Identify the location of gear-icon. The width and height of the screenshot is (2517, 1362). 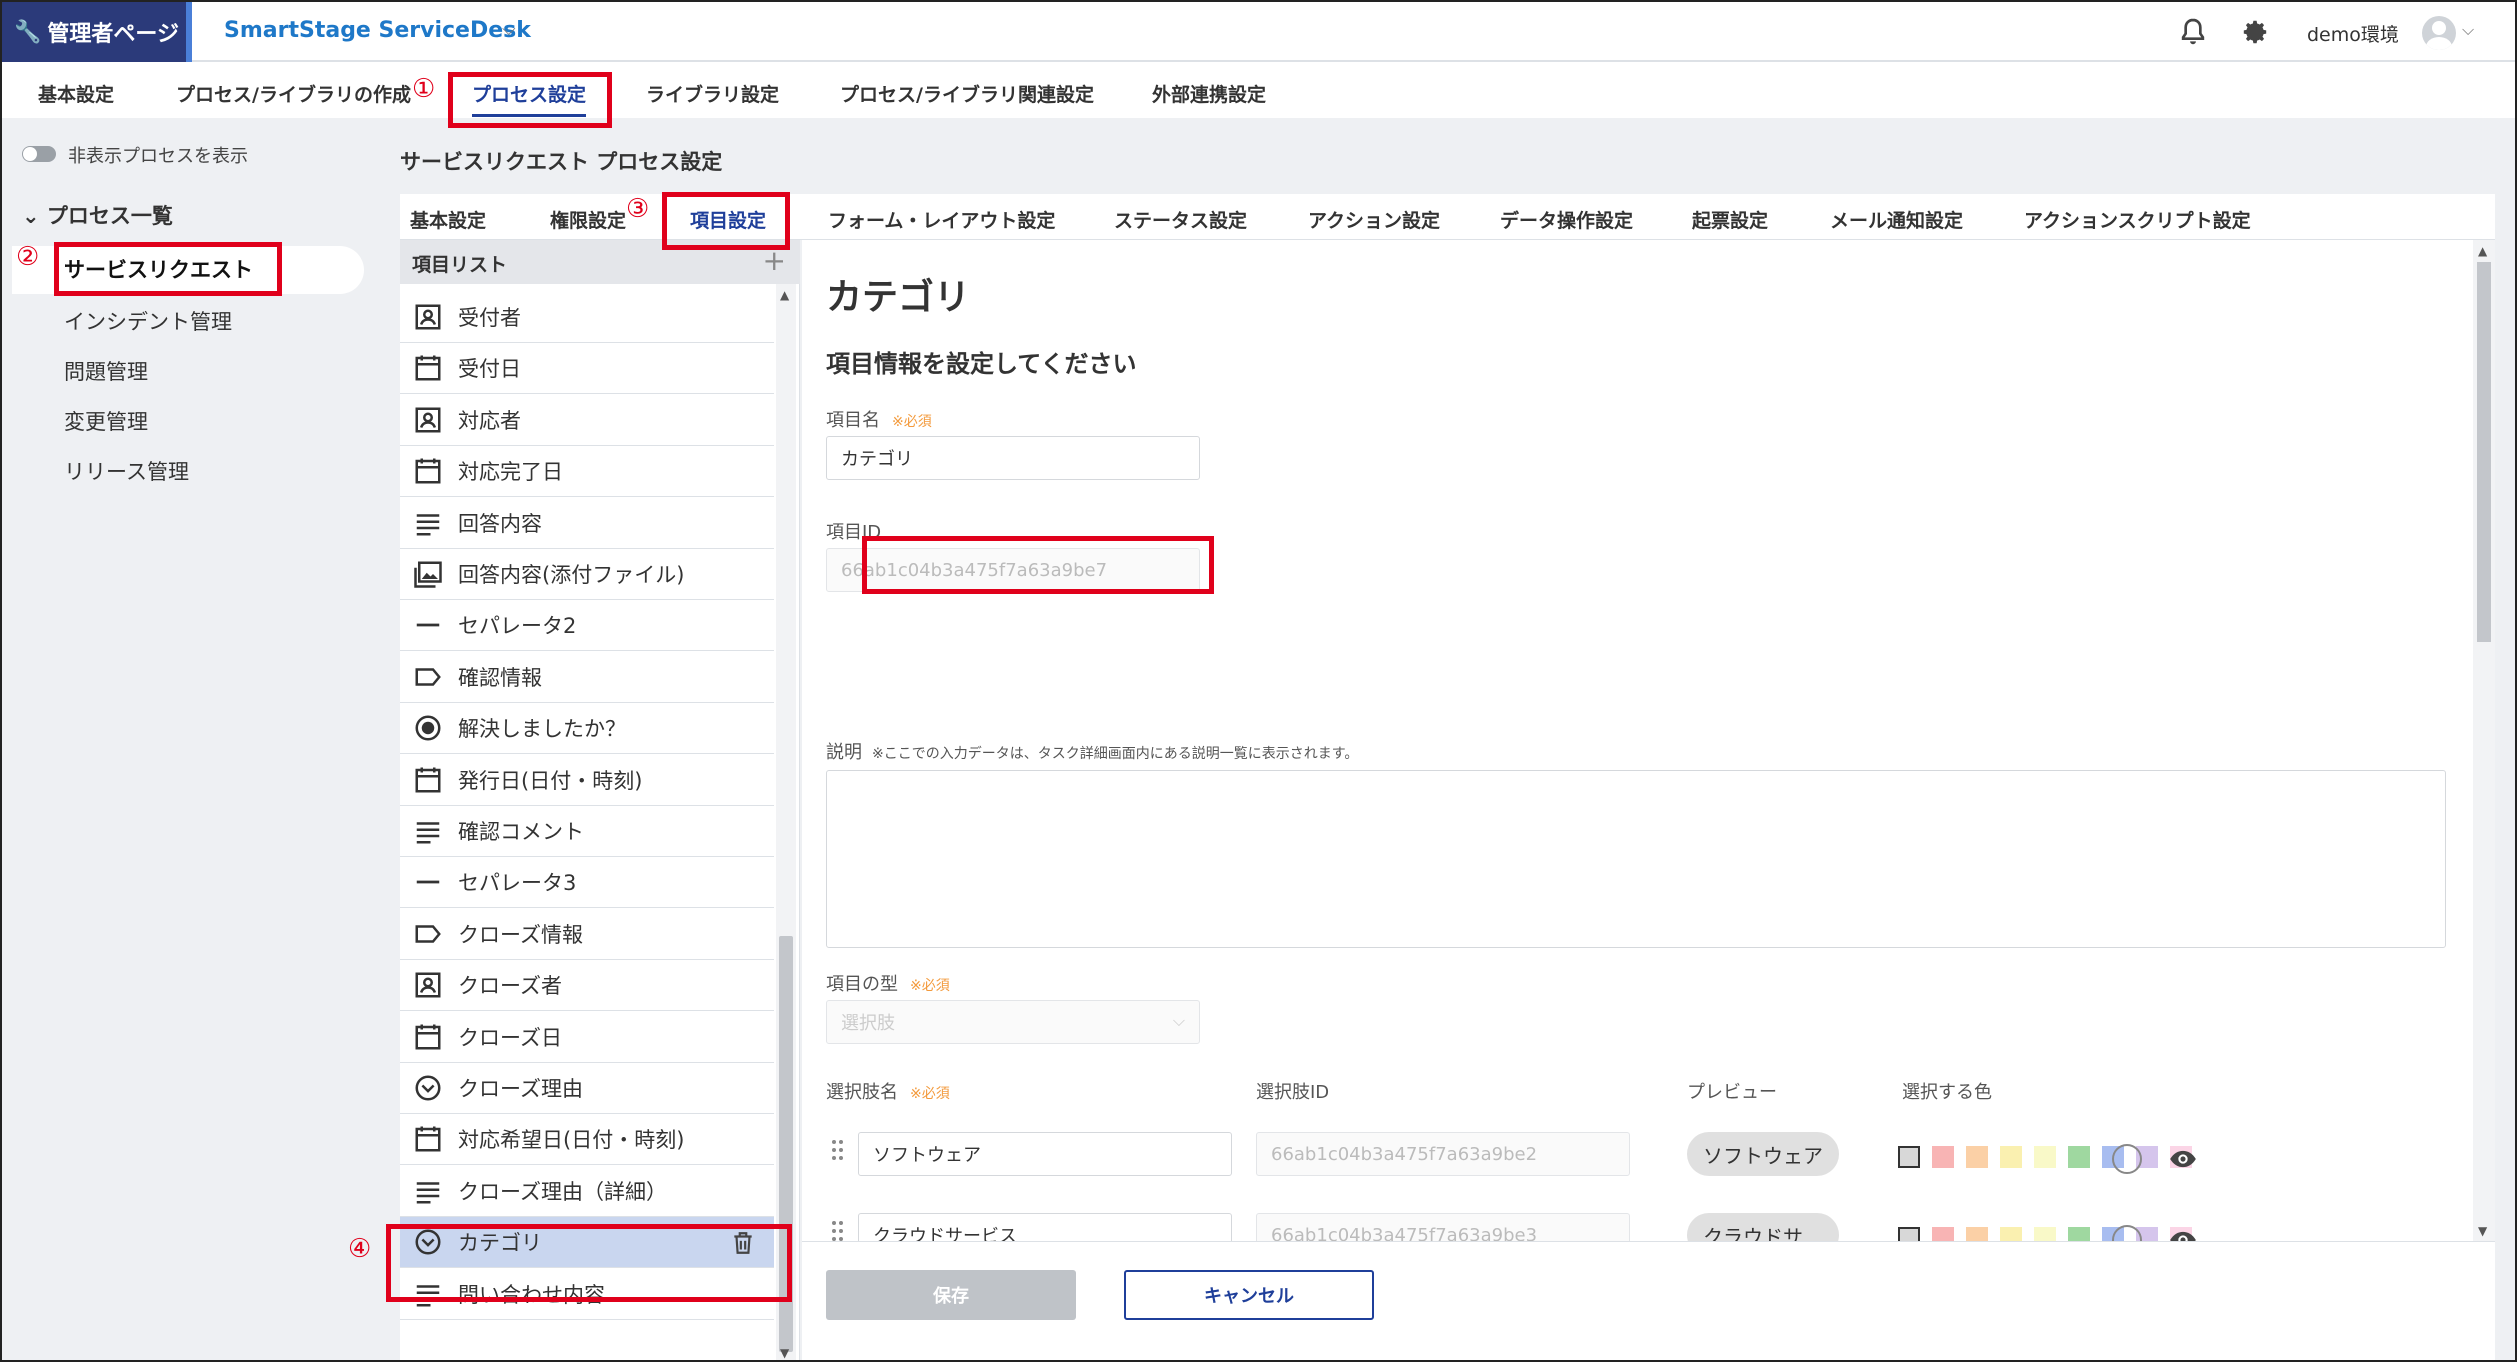
(2255, 32).